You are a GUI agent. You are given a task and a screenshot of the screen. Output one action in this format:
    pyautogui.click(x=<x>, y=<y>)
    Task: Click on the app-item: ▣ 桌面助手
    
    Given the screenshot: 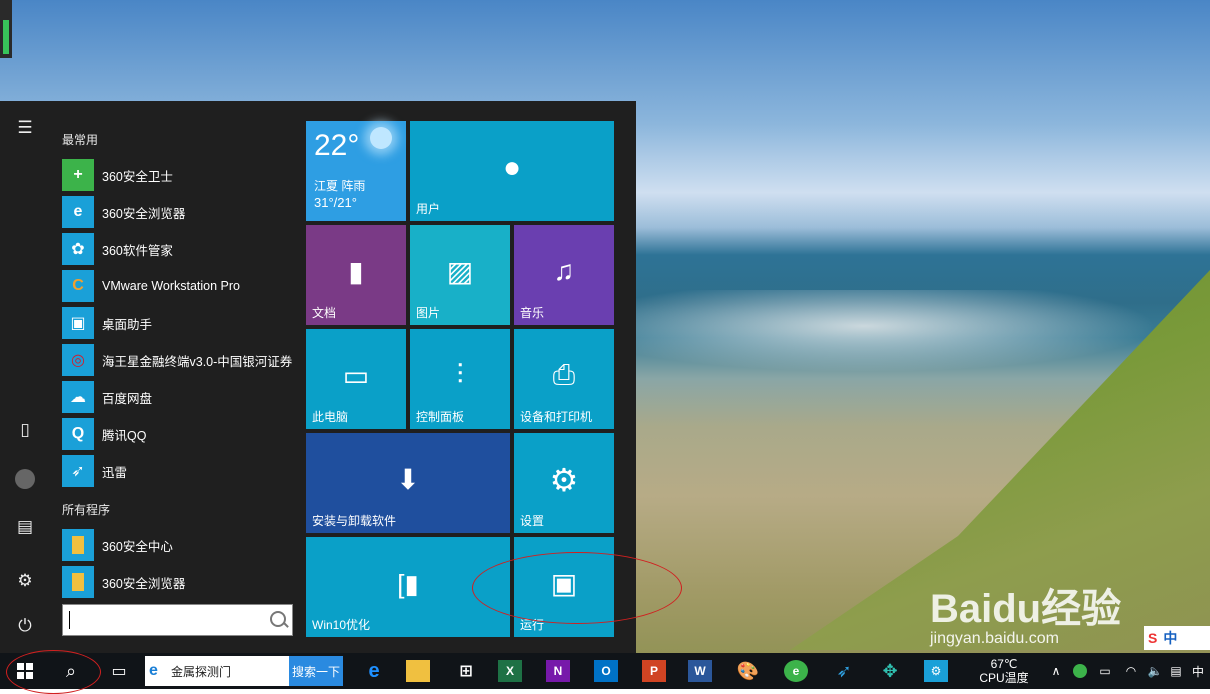 What is the action you would take?
    pyautogui.click(x=180, y=323)
    